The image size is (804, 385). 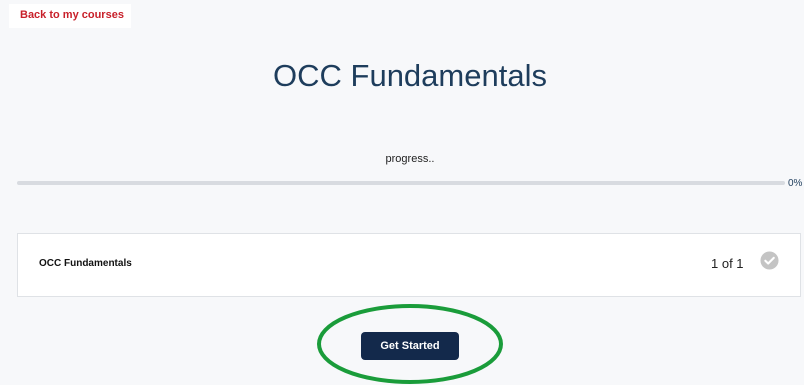 What do you see at coordinates (727, 263) in the screenshot?
I see `module-count: 1 of 1` at bounding box center [727, 263].